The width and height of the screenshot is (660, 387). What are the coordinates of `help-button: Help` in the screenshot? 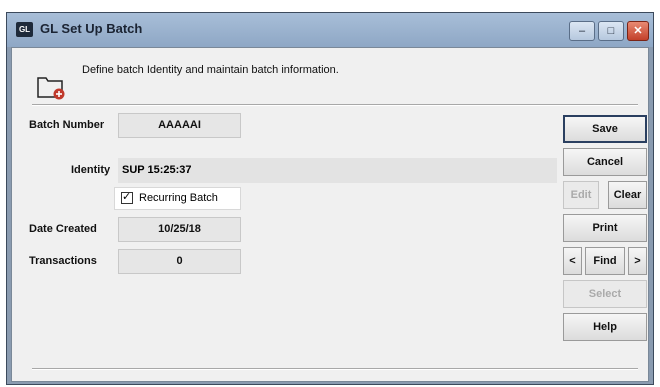 It's located at (605, 327).